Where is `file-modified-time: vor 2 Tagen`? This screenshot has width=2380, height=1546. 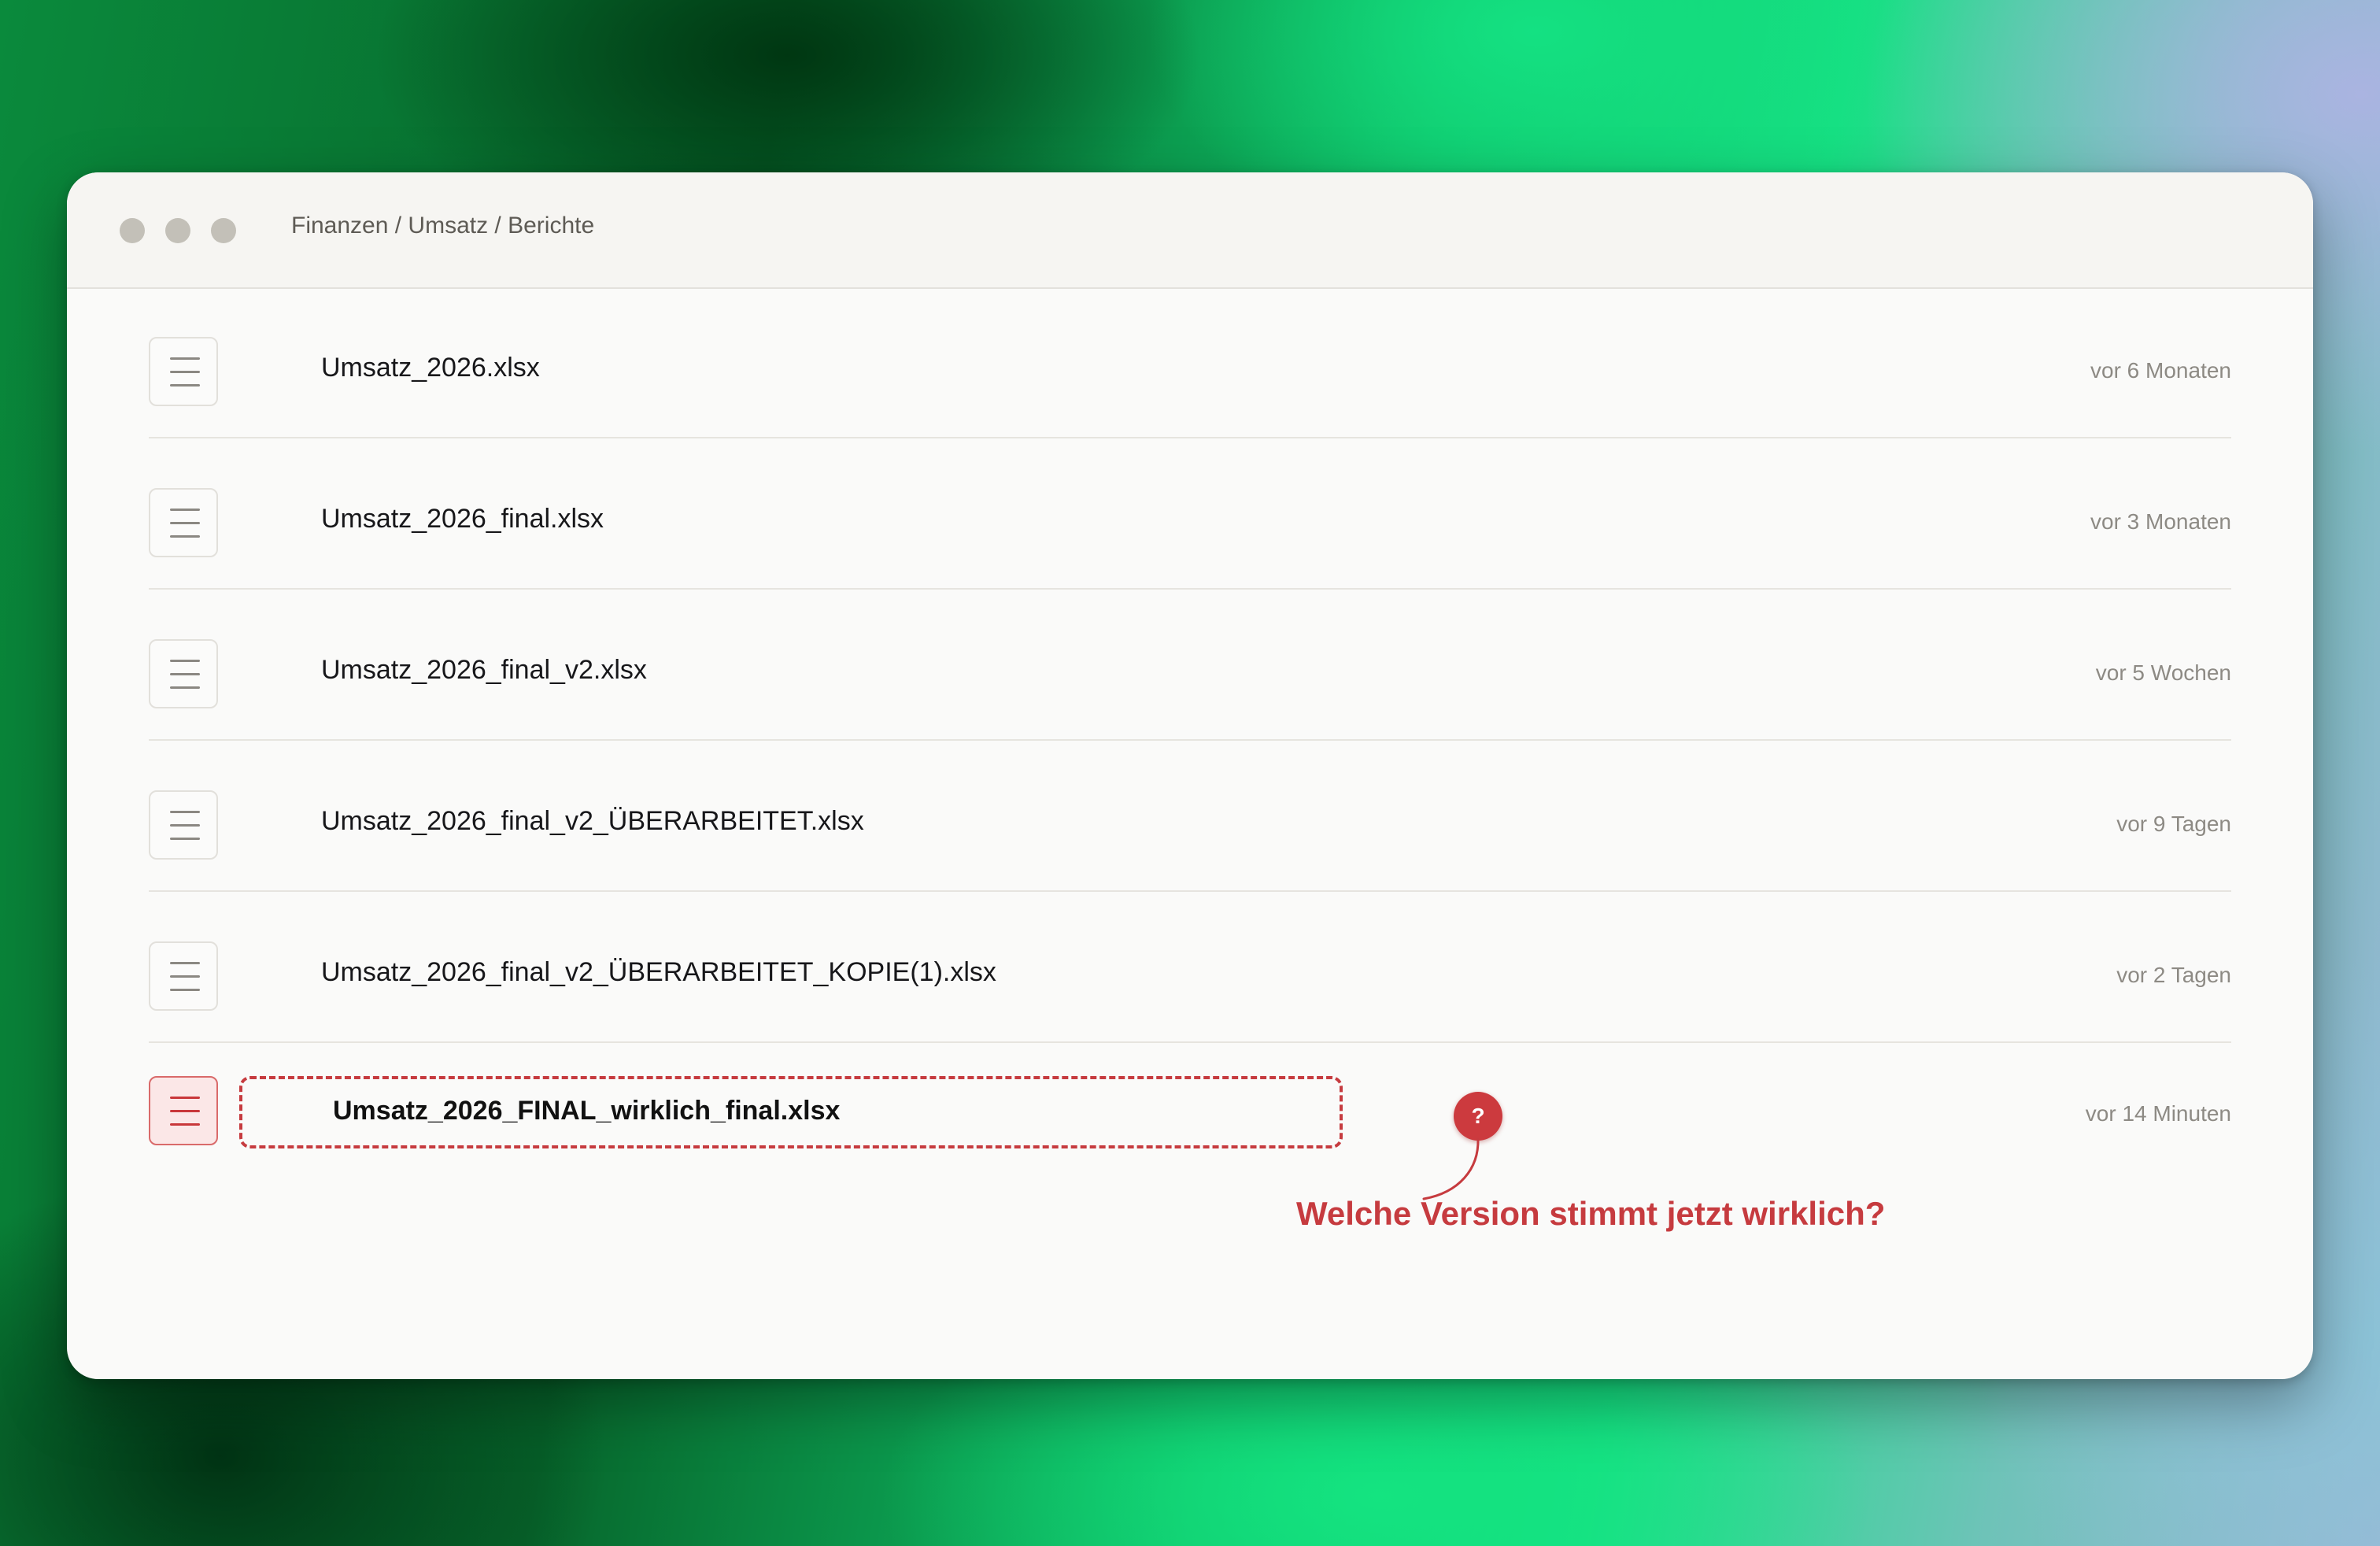 file-modified-time: vor 2 Tagen is located at coordinates (2173, 975).